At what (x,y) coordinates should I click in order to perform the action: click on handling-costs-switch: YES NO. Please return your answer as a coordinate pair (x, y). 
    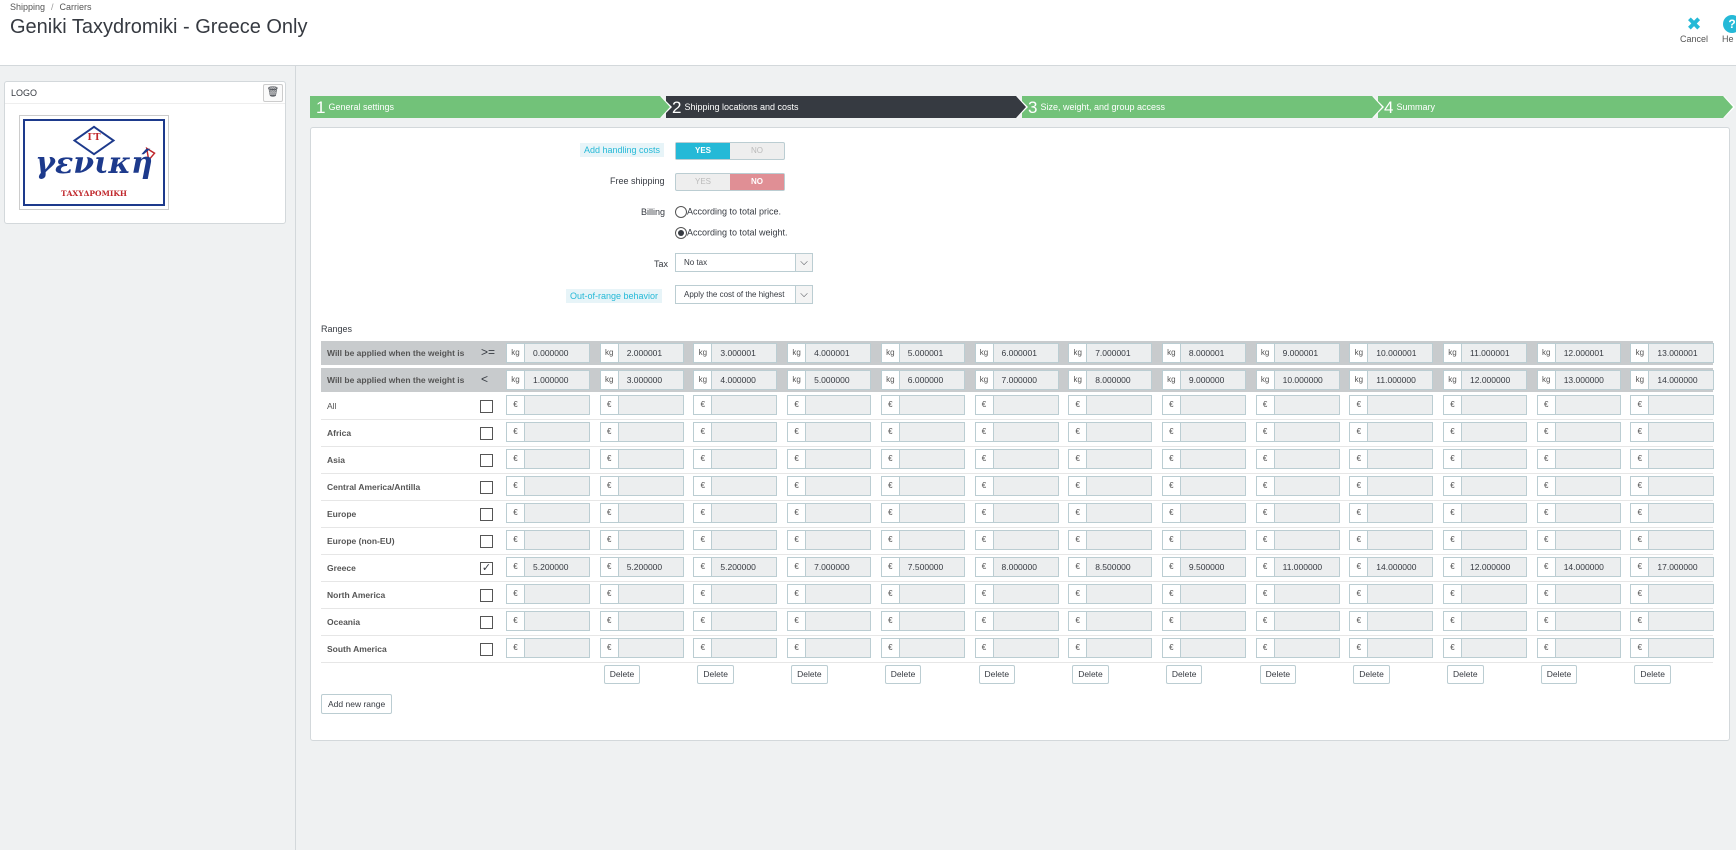
    Looking at the image, I should click on (730, 151).